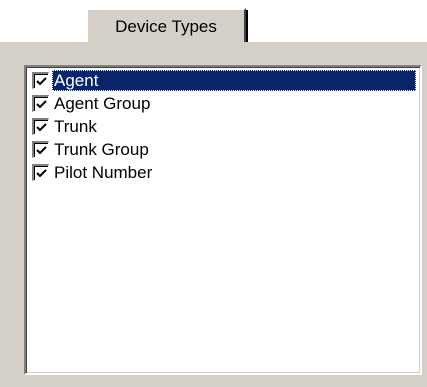 This screenshot has height=387, width=427. I want to click on list-item-agent-group: Agent Group, so click(224, 103).